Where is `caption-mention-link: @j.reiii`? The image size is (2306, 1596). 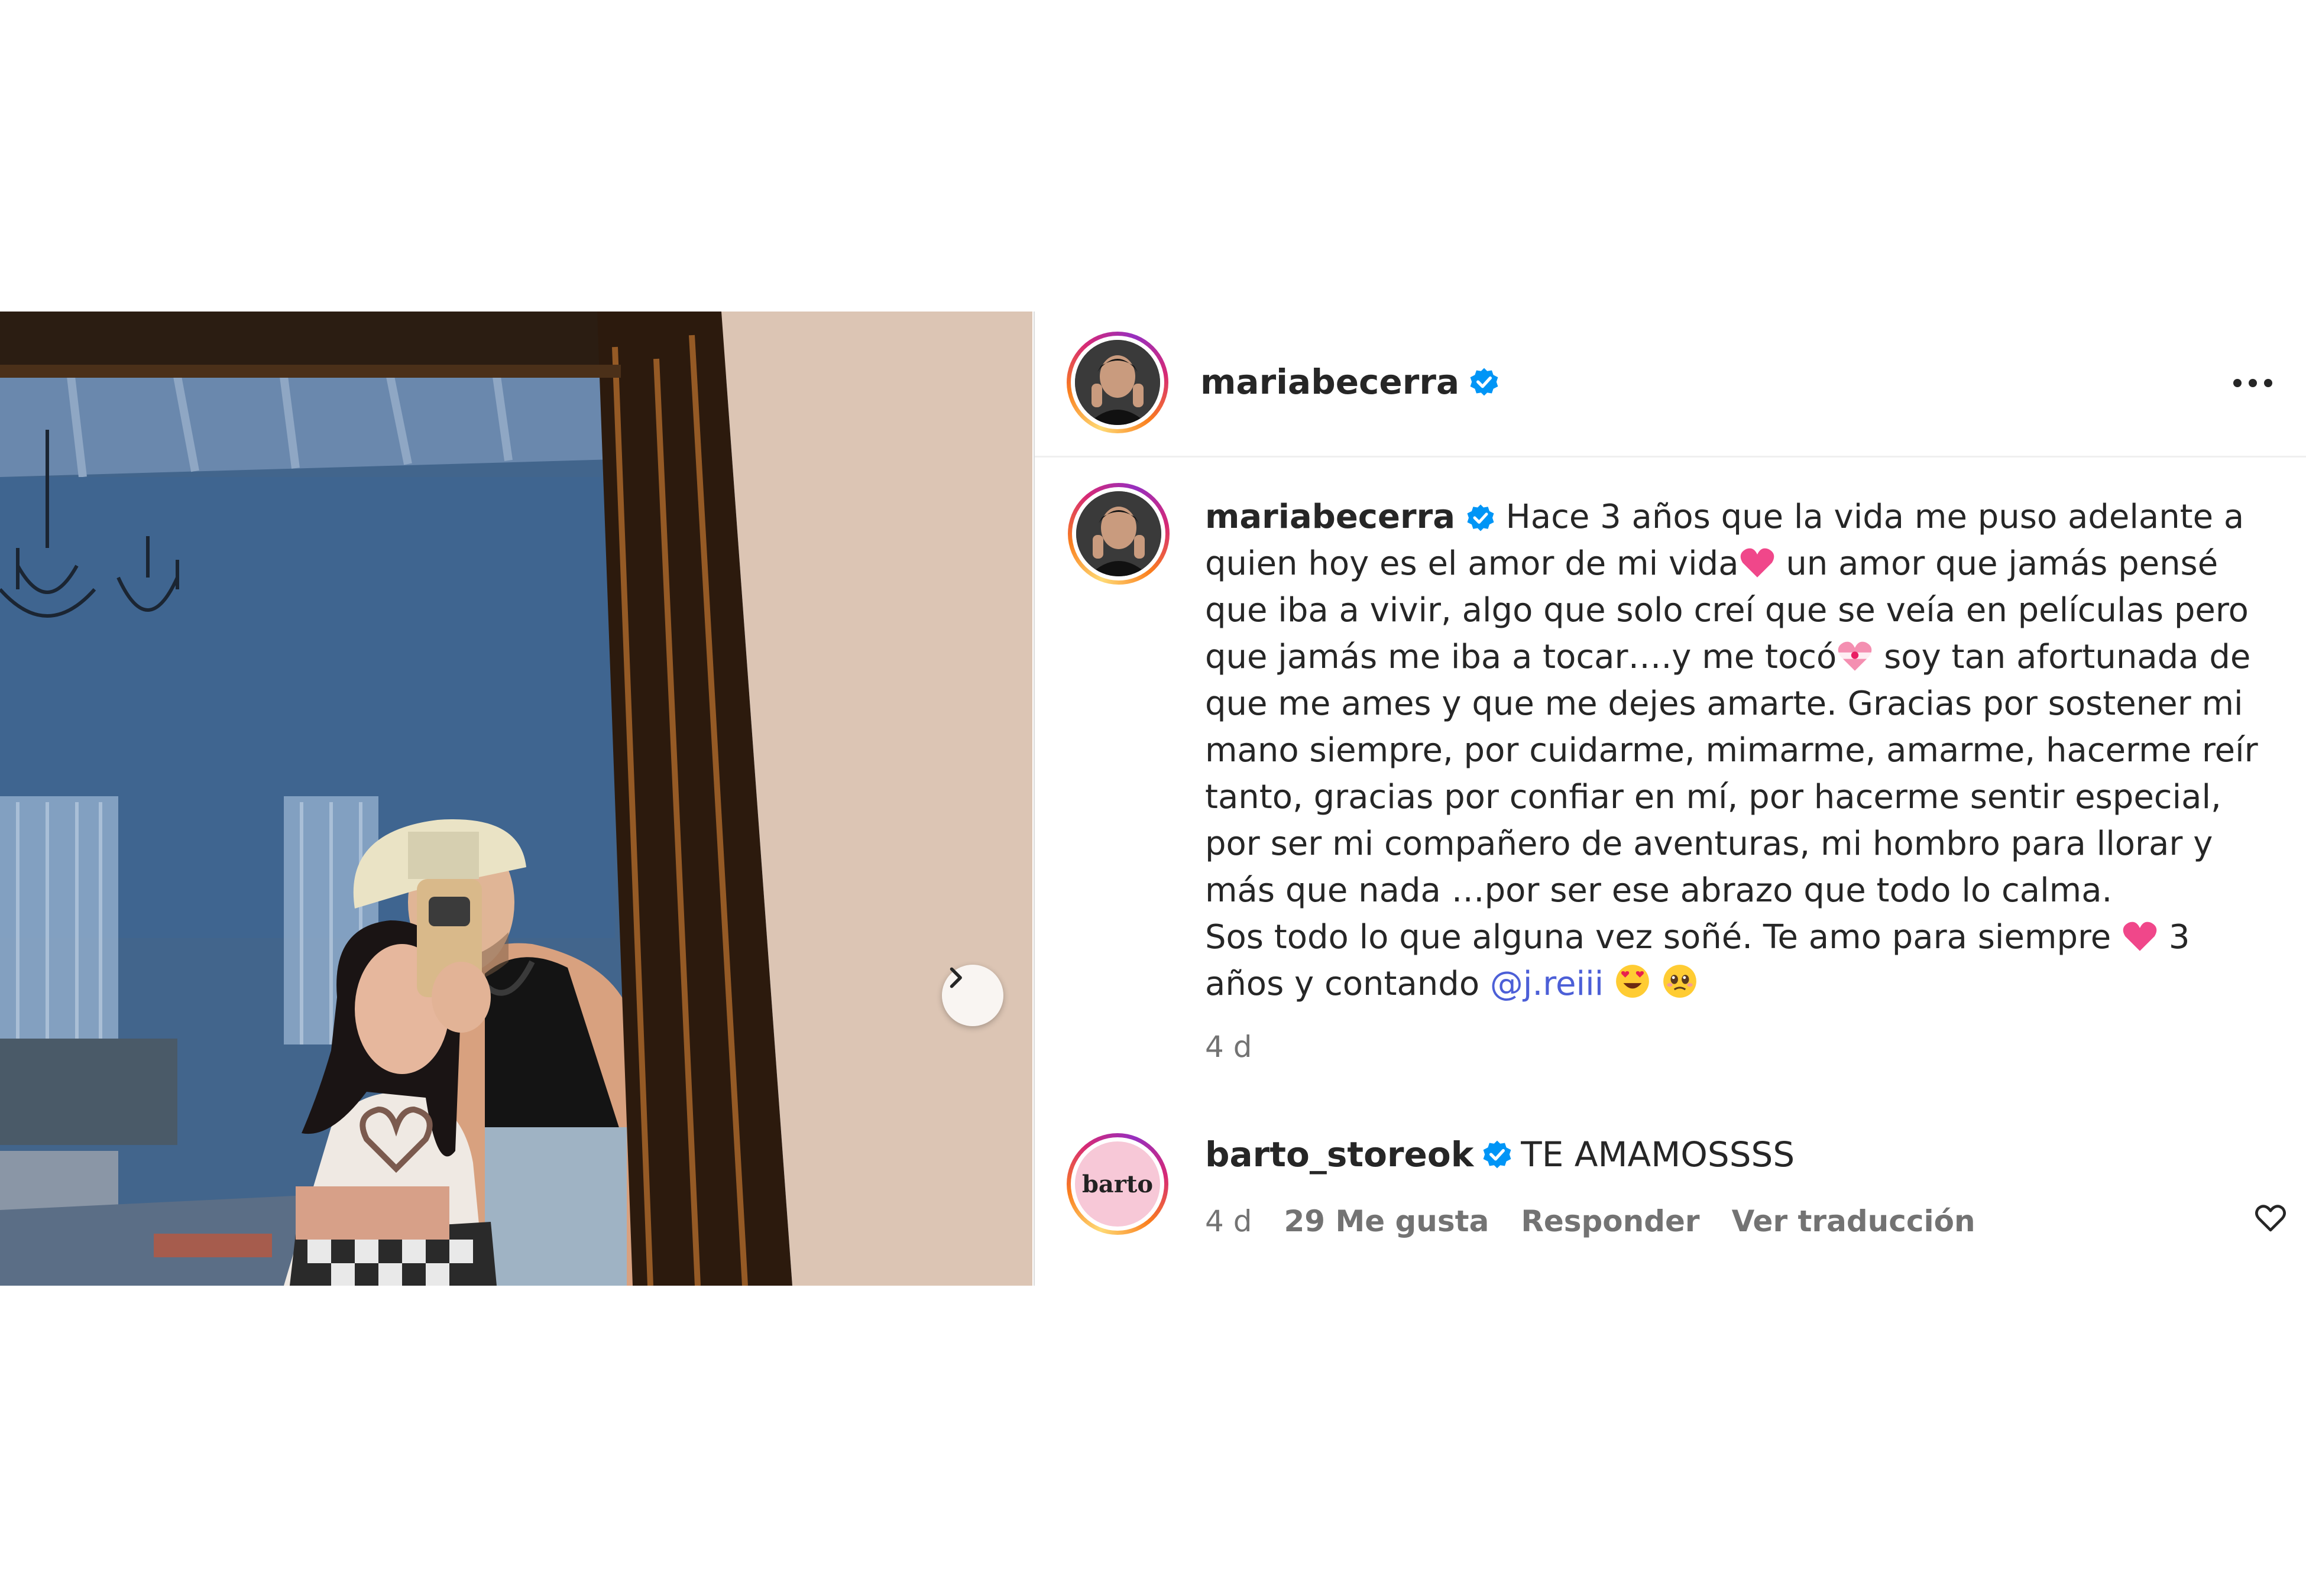
caption-mention-link: @j.reiii is located at coordinates (1547, 984).